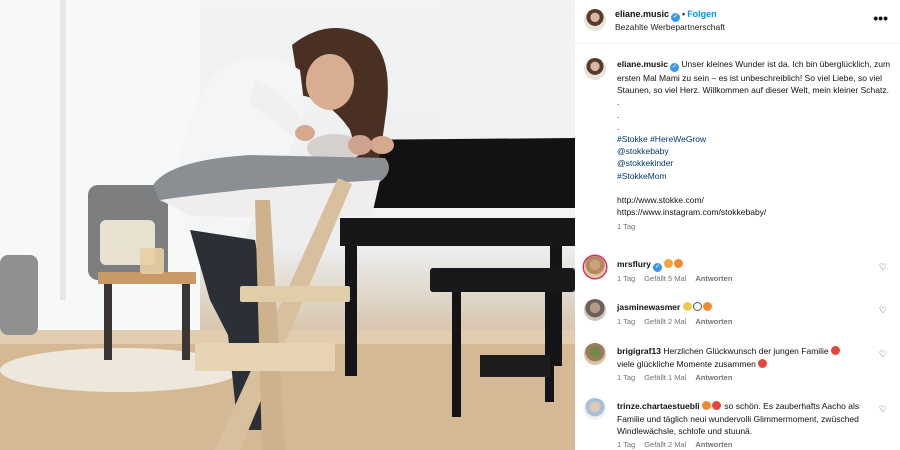 The height and width of the screenshot is (450, 900). Describe the element at coordinates (595, 69) in the screenshot. I see `caption-avatar` at that location.